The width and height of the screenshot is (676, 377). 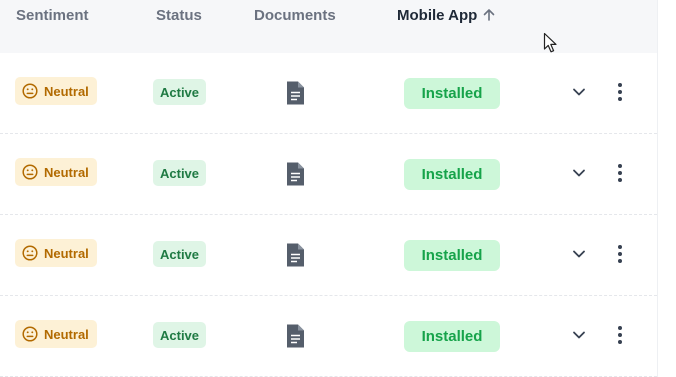 I want to click on mouse-pointer-icon, so click(x=550, y=42).